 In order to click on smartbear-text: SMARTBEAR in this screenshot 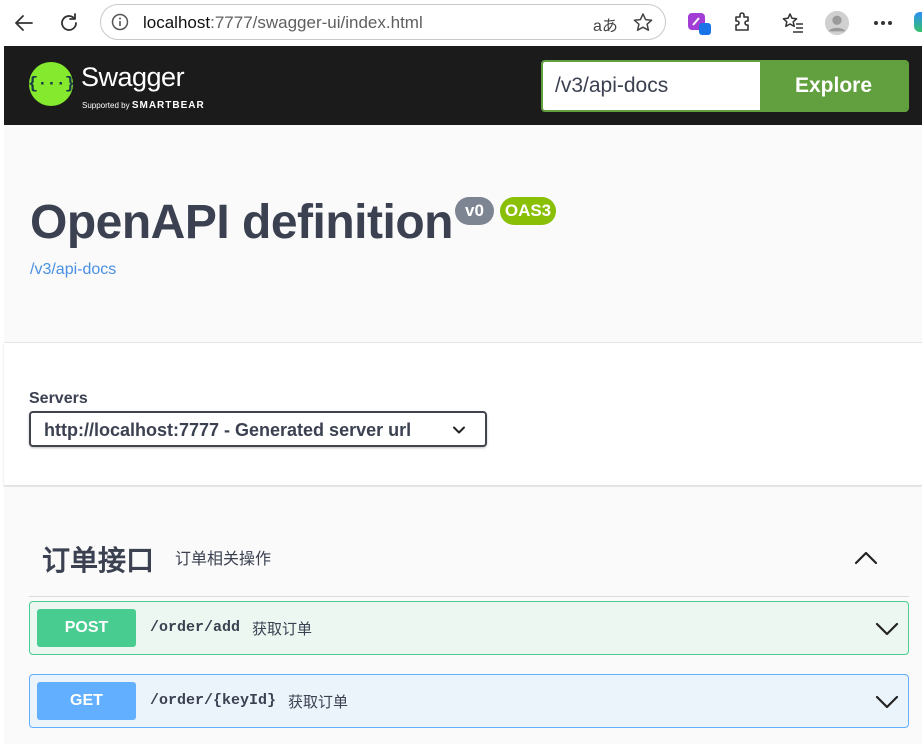, I will do `click(168, 105)`.